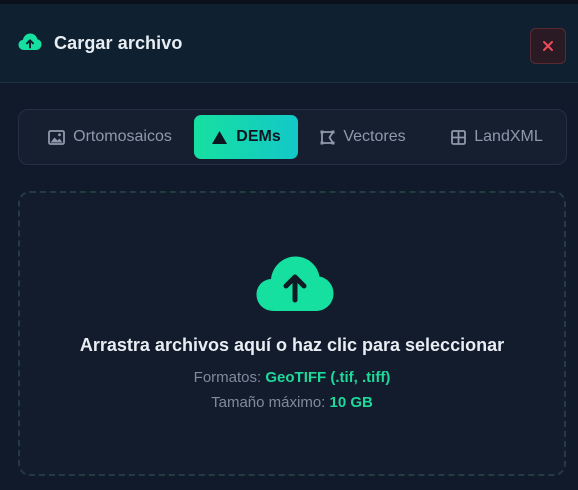  What do you see at coordinates (268, 402) in the screenshot?
I see `max-size-label: Tamaño máximo:` at bounding box center [268, 402].